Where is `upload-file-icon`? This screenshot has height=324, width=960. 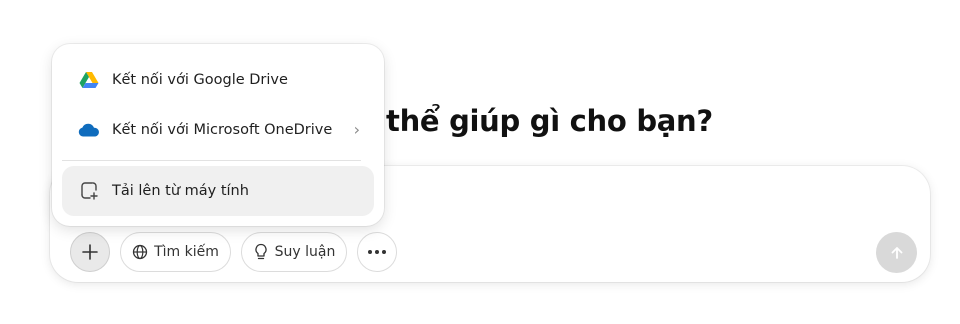
upload-file-icon is located at coordinates (89, 191).